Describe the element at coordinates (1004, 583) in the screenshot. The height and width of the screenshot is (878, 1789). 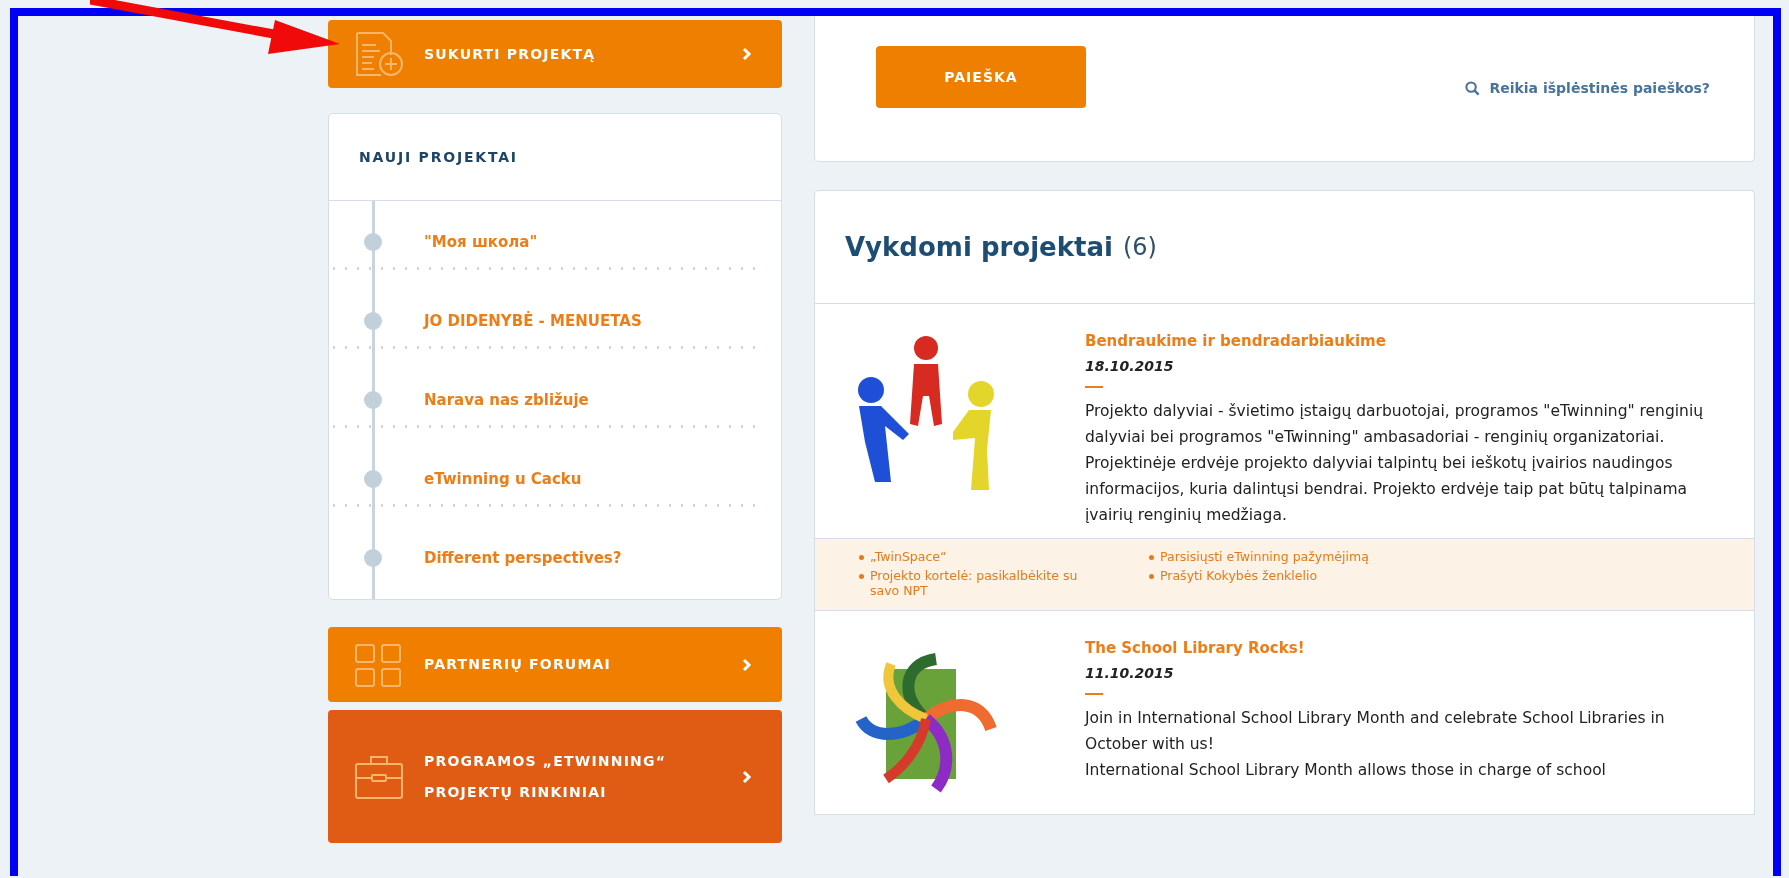
I see `project-link: Projekto kortelė: pasikalbėkite su savo NPT` at that location.